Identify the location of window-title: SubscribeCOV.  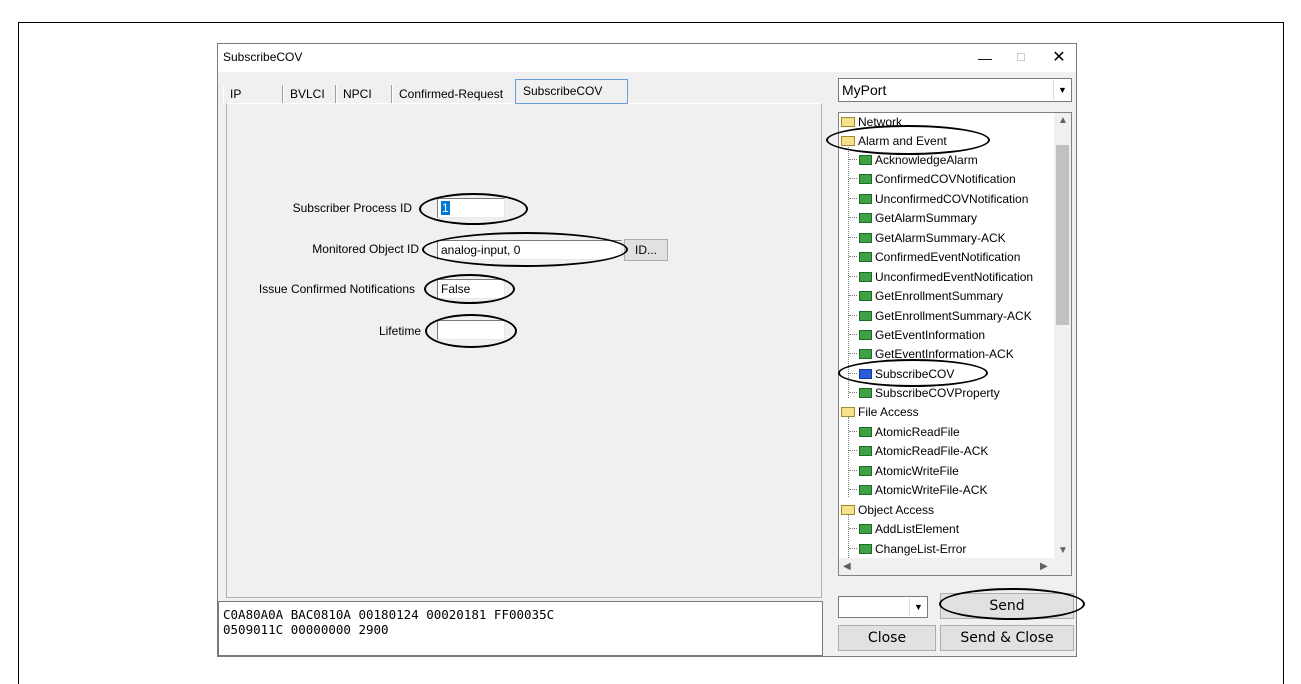
(263, 57).